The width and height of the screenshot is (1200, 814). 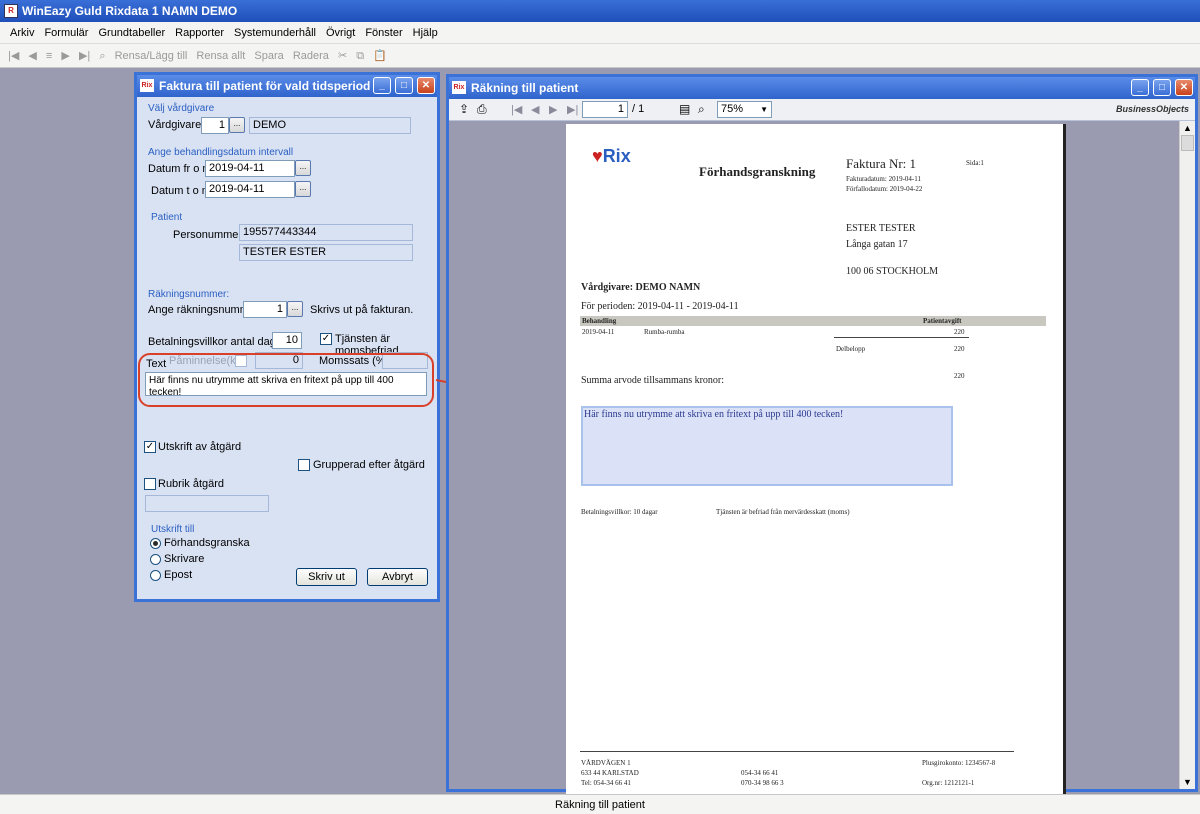 I want to click on export-icon: ⇪, so click(x=464, y=109).